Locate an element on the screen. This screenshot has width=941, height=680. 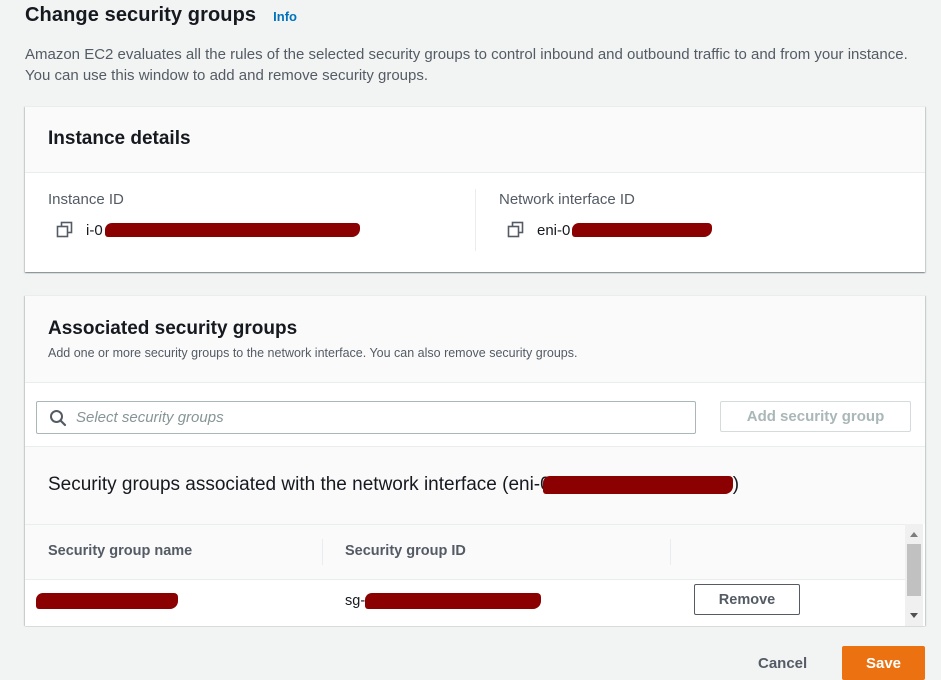
security-group-name-cell is located at coordinates (107, 601).